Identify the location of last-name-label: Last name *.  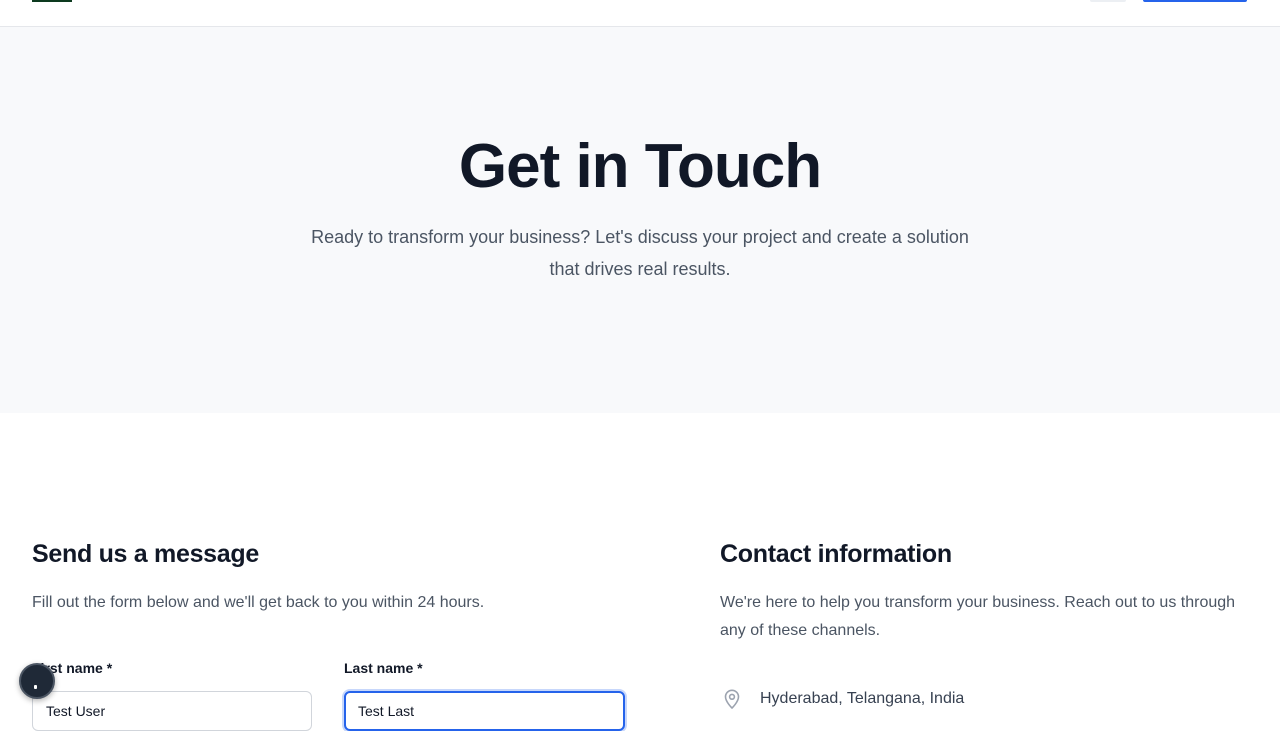
(383, 668).